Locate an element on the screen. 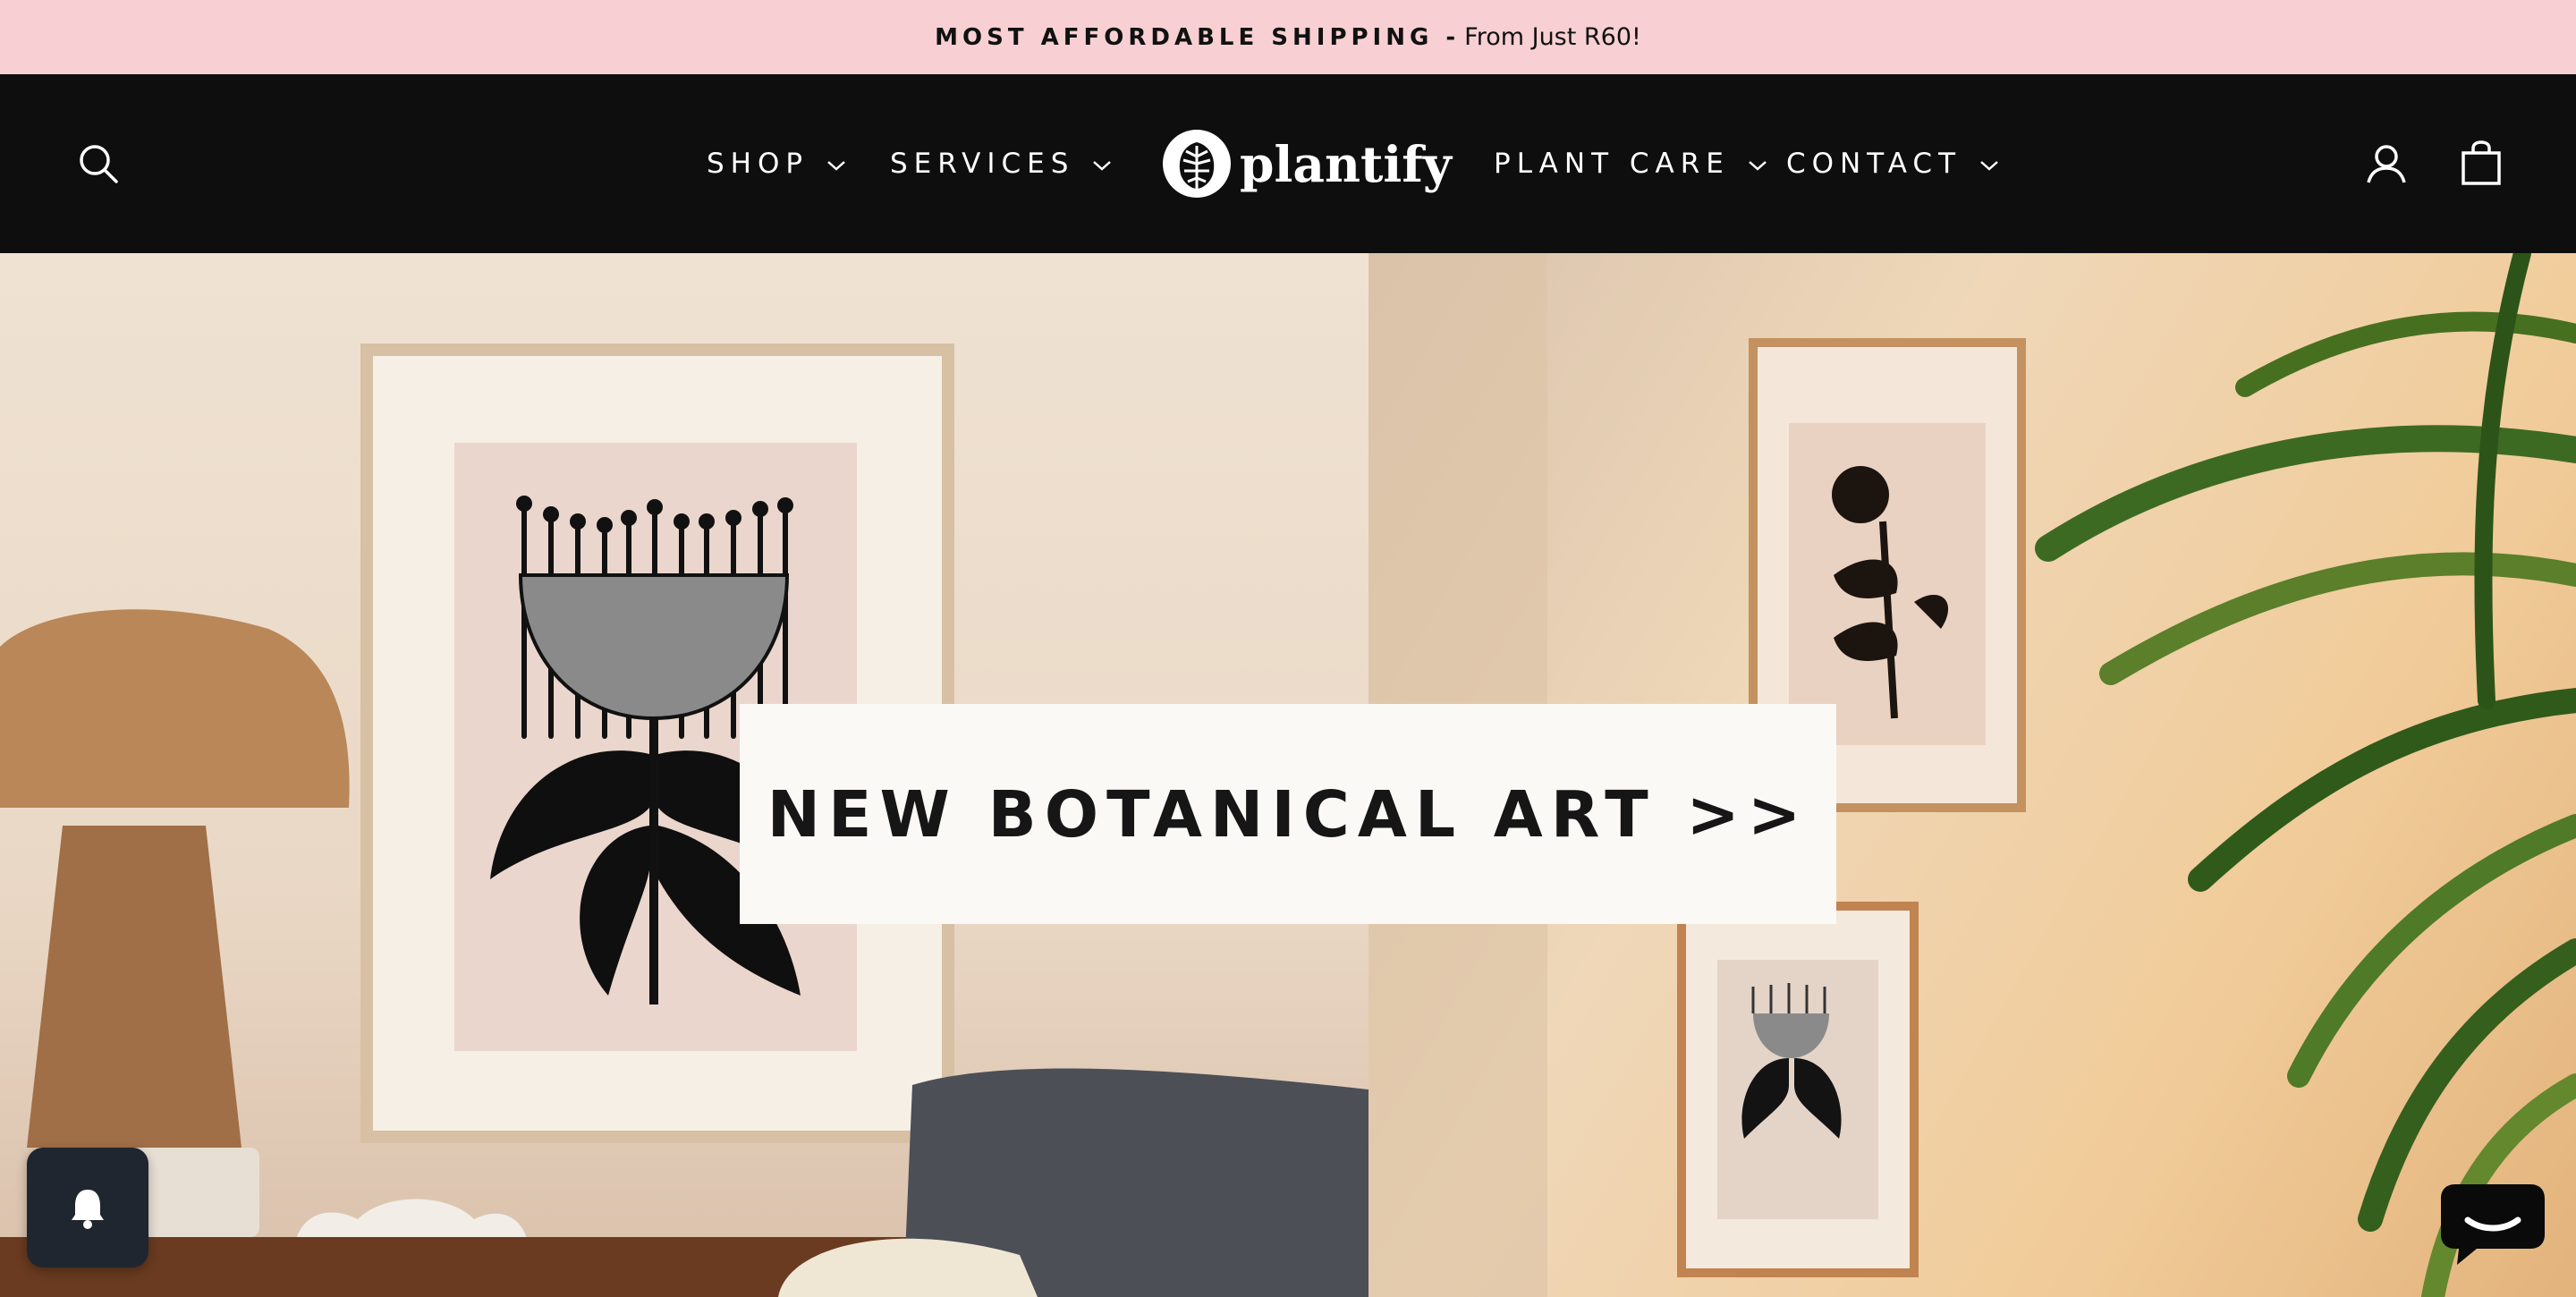 This screenshot has width=2576, height=1297. hero-cta-banner: NEW BOTANICAL ART >> is located at coordinates (1288, 814).